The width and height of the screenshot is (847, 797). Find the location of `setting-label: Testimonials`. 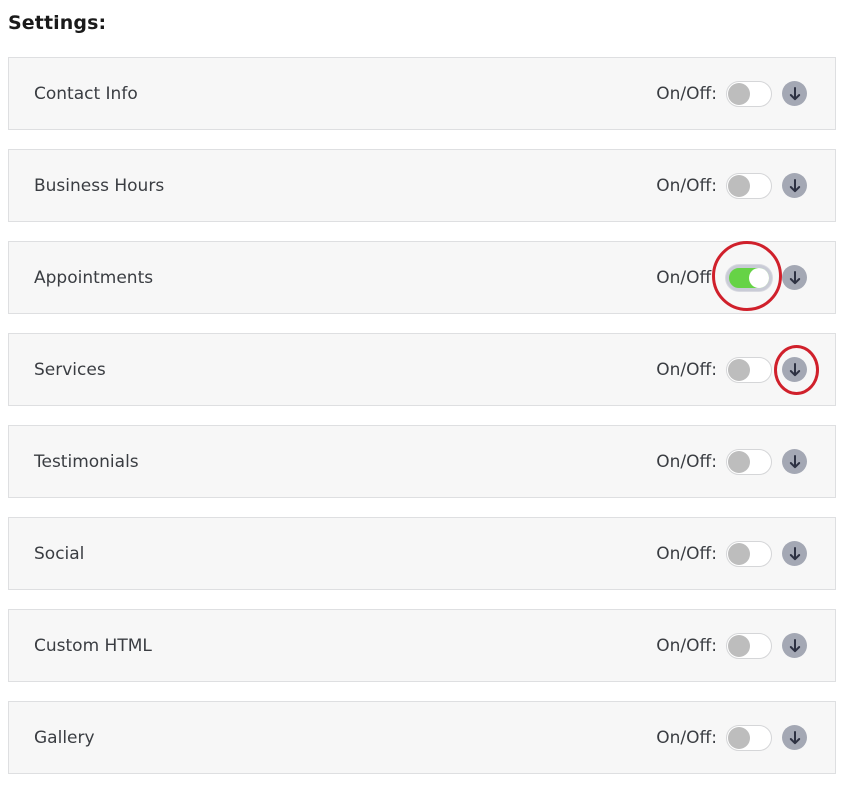

setting-label: Testimonials is located at coordinates (86, 461).